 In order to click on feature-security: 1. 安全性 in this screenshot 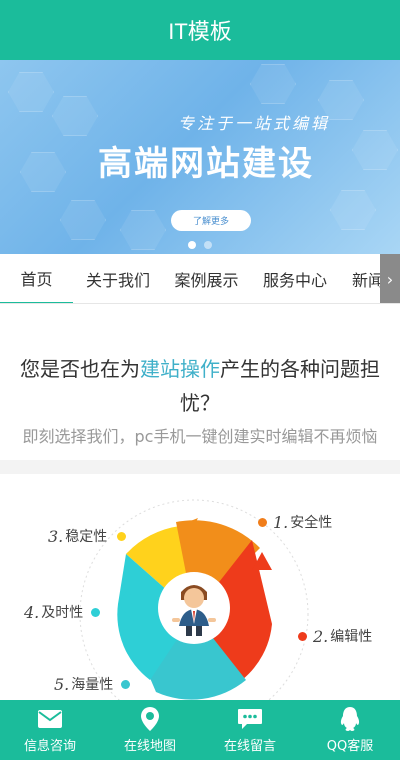, I will do `click(295, 522)`.